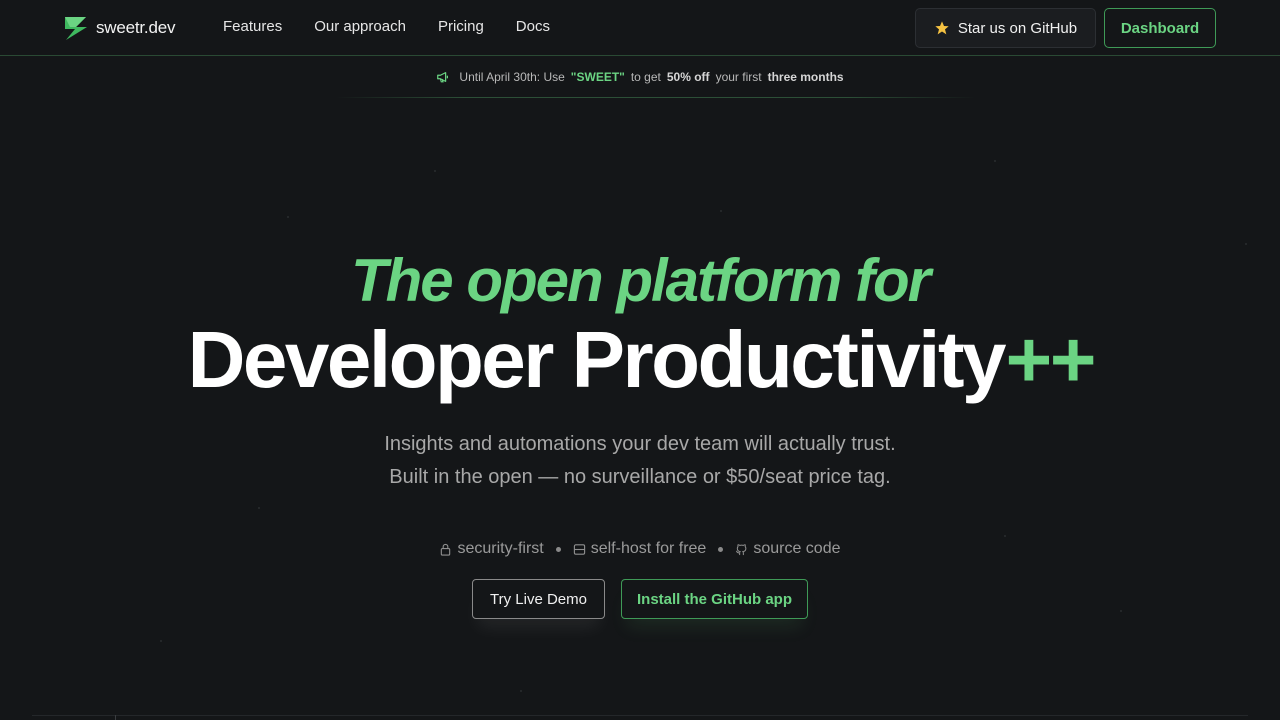 This screenshot has height=720, width=1280. Describe the element at coordinates (714, 599) in the screenshot. I see `install-github-app-button: Install the GitHub app` at that location.